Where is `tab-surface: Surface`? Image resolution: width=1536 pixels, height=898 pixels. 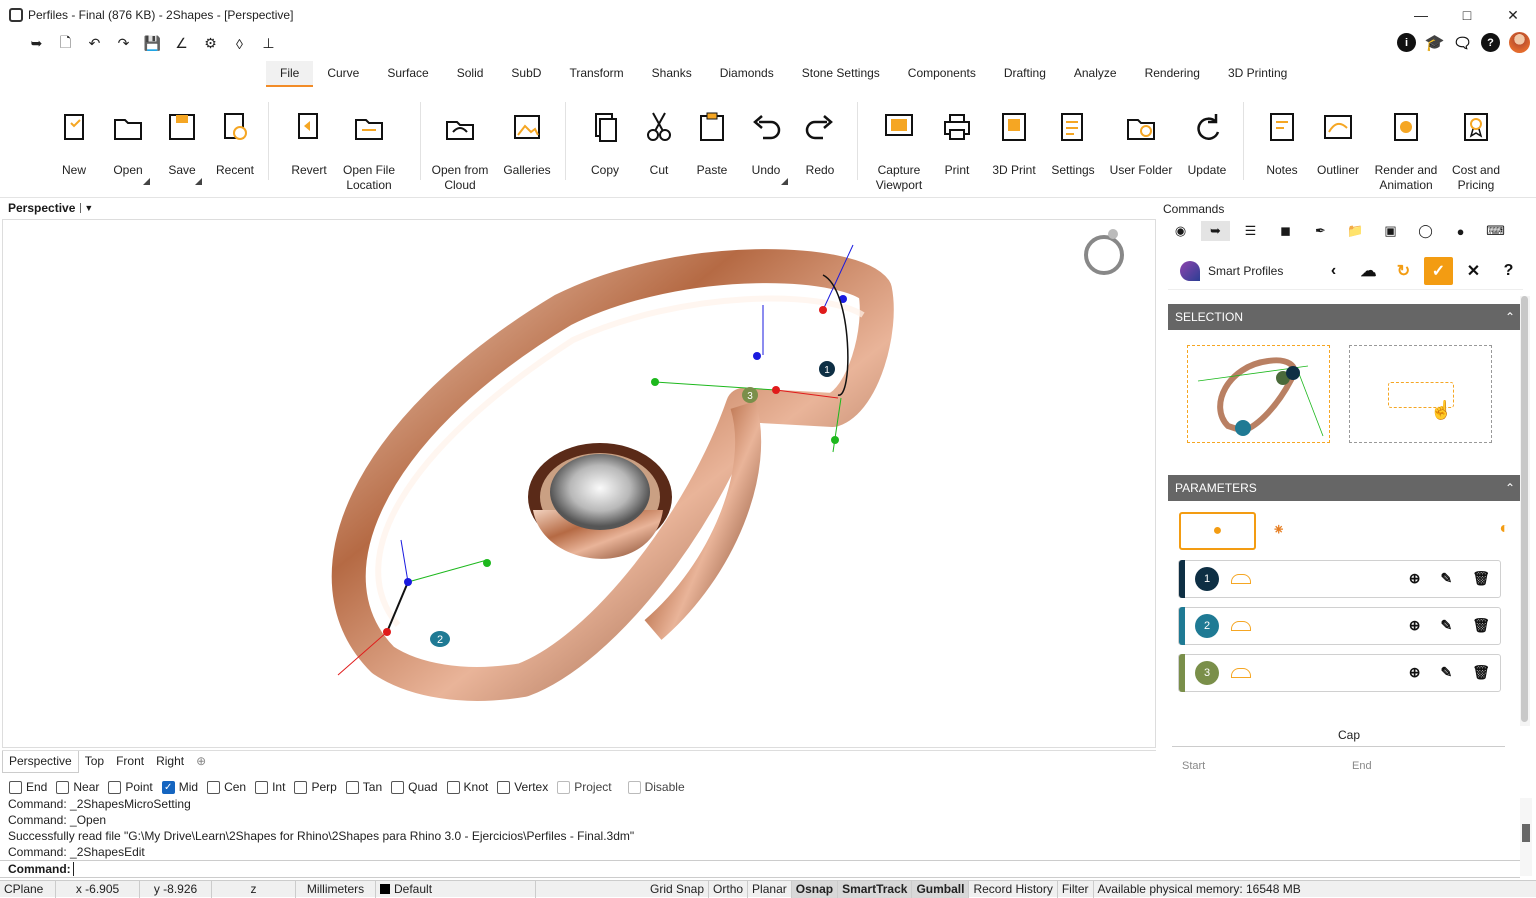 tab-surface: Surface is located at coordinates (407, 74).